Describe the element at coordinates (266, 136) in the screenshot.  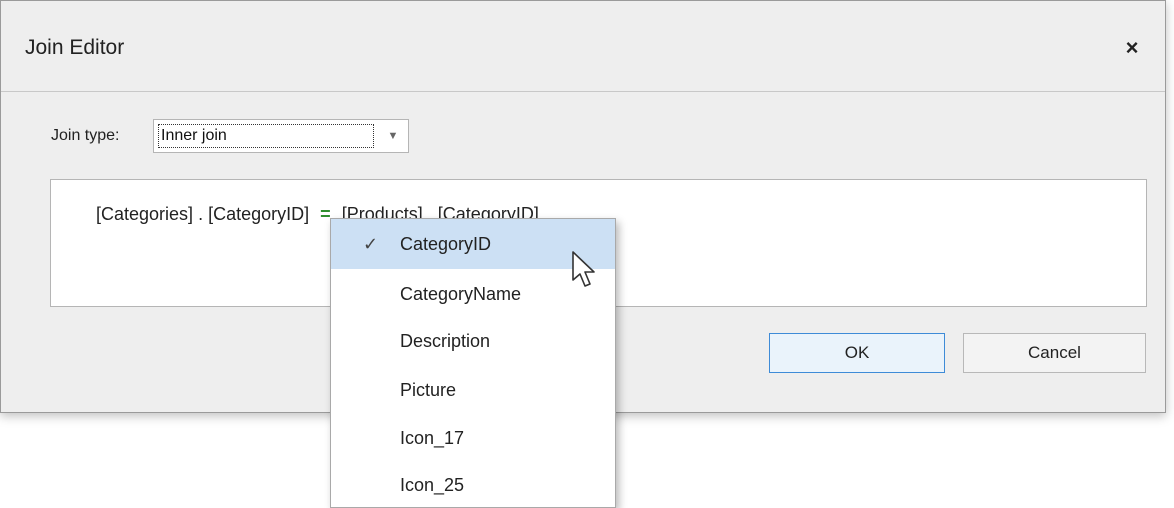
I see `join-type-value: Inner join` at that location.